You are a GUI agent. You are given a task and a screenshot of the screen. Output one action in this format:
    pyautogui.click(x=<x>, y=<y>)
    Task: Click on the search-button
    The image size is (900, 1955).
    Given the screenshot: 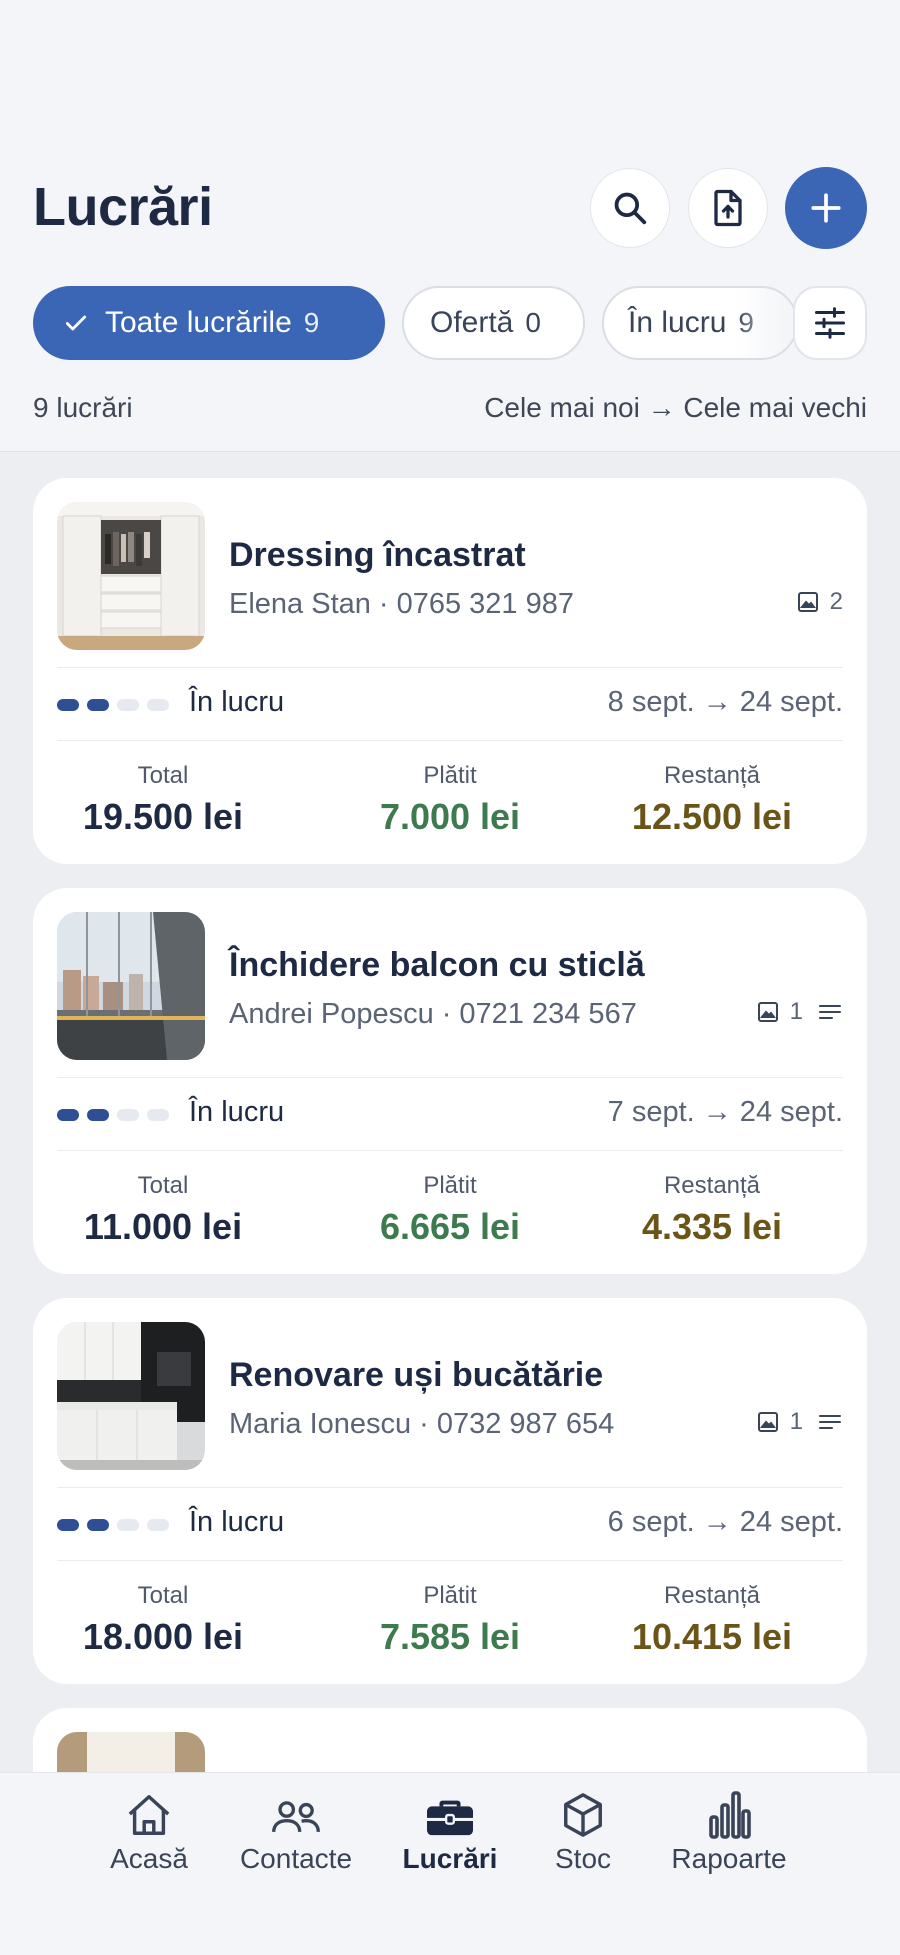 What is the action you would take?
    pyautogui.click(x=630, y=208)
    